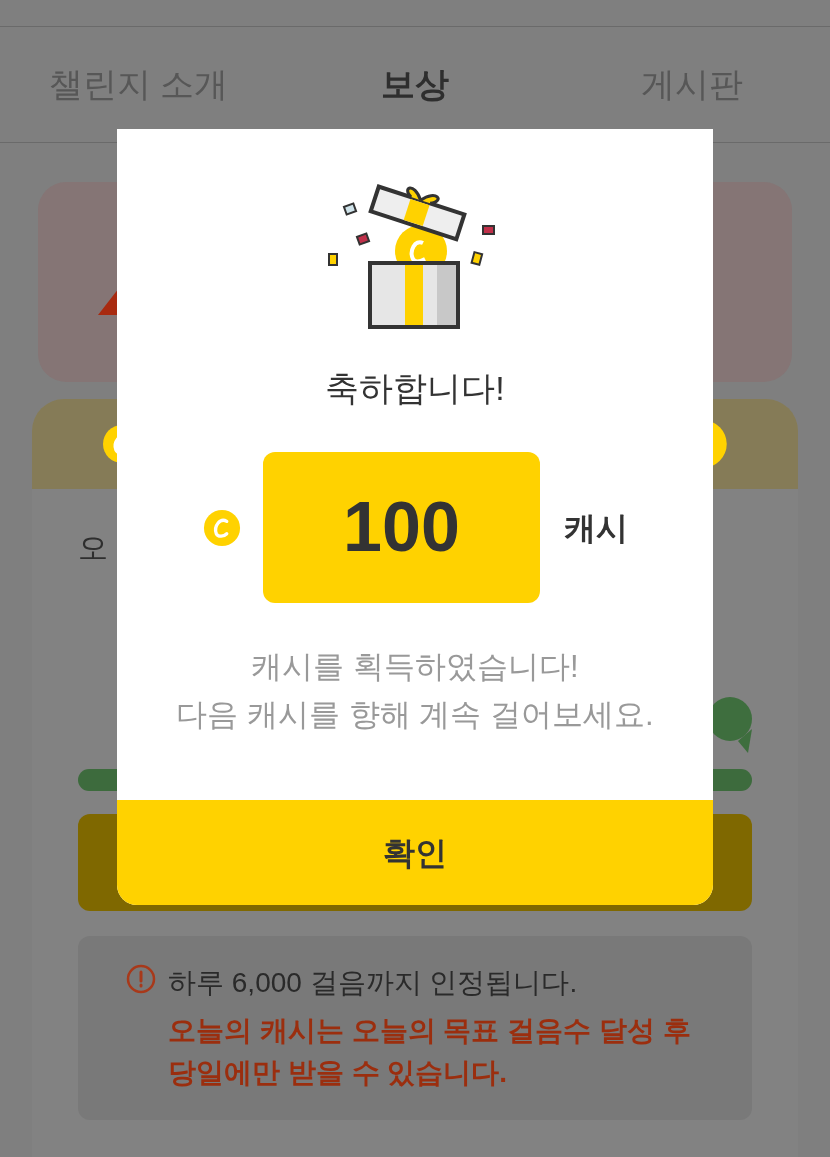  What do you see at coordinates (222, 527) in the screenshot?
I see `coin-icon` at bounding box center [222, 527].